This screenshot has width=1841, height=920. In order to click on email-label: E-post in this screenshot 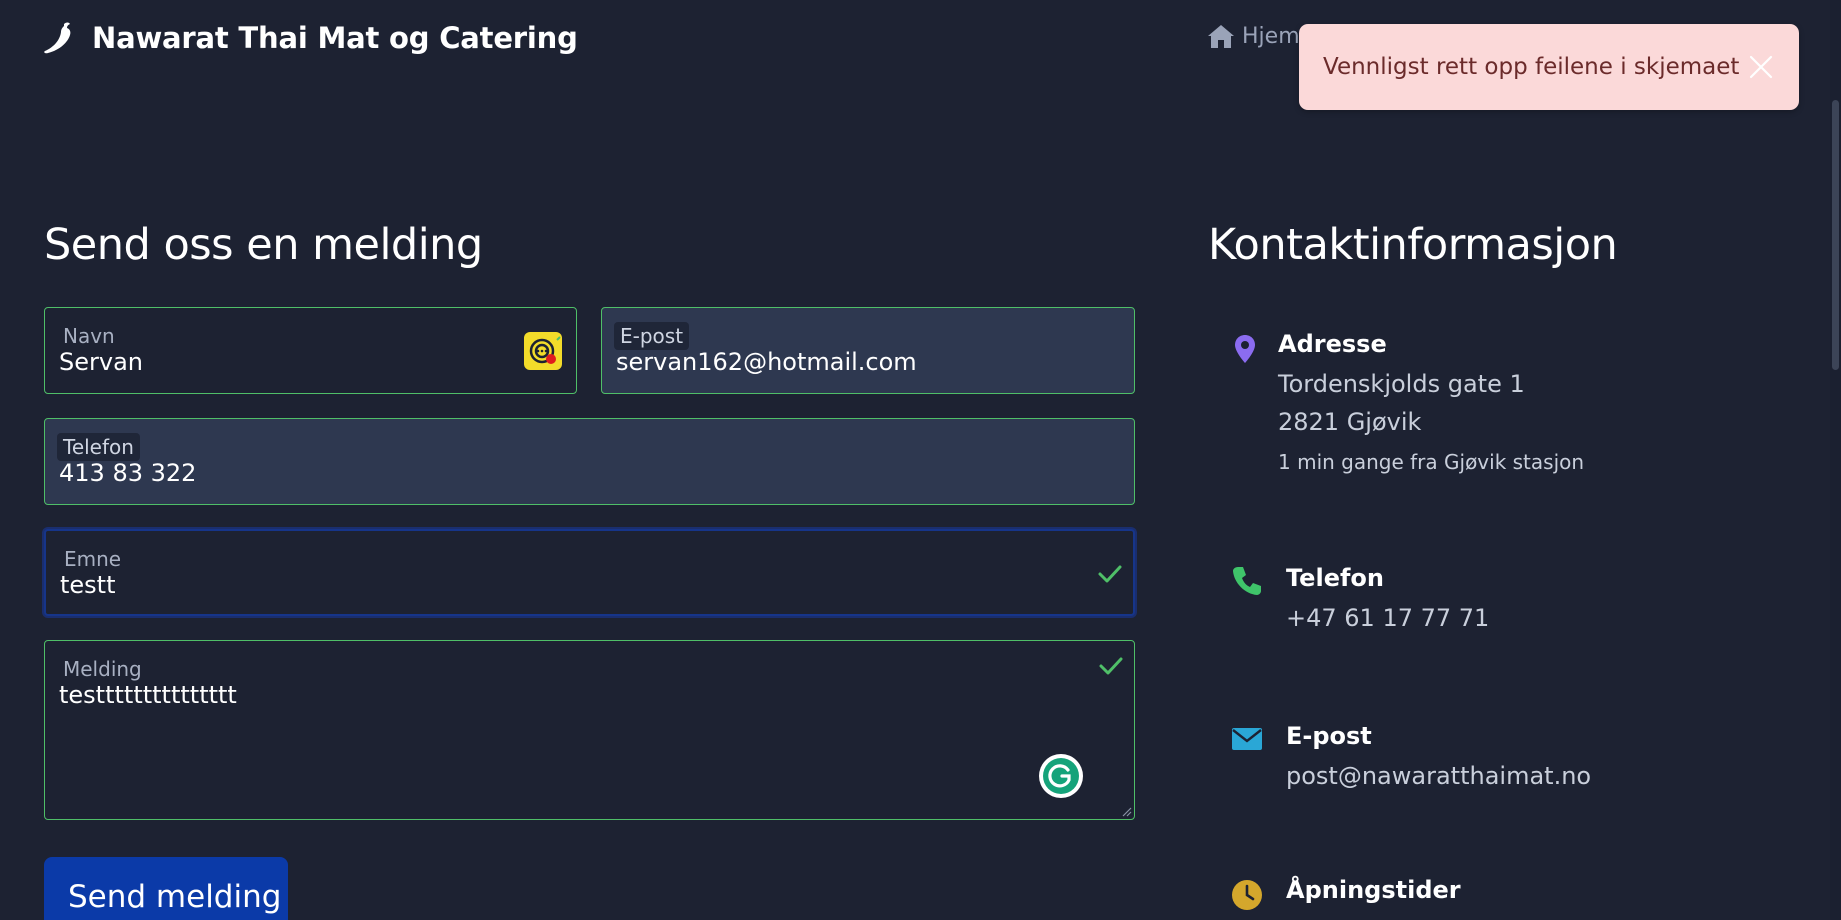, I will do `click(652, 336)`.